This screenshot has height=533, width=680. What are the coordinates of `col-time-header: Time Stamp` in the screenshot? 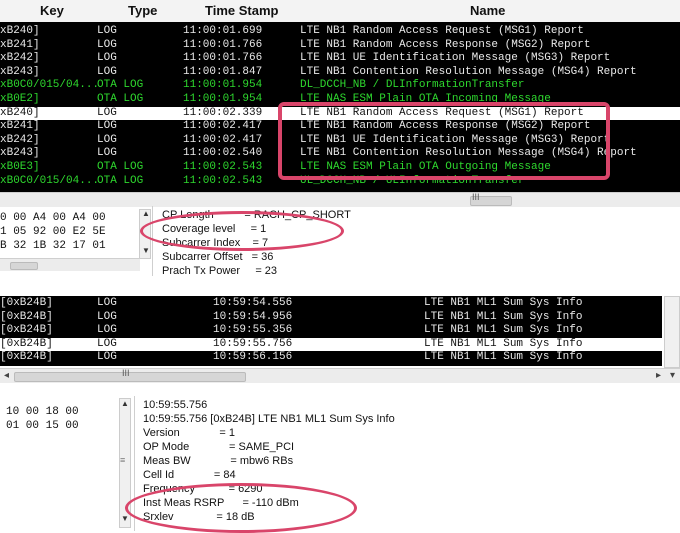 It's located at (241, 10).